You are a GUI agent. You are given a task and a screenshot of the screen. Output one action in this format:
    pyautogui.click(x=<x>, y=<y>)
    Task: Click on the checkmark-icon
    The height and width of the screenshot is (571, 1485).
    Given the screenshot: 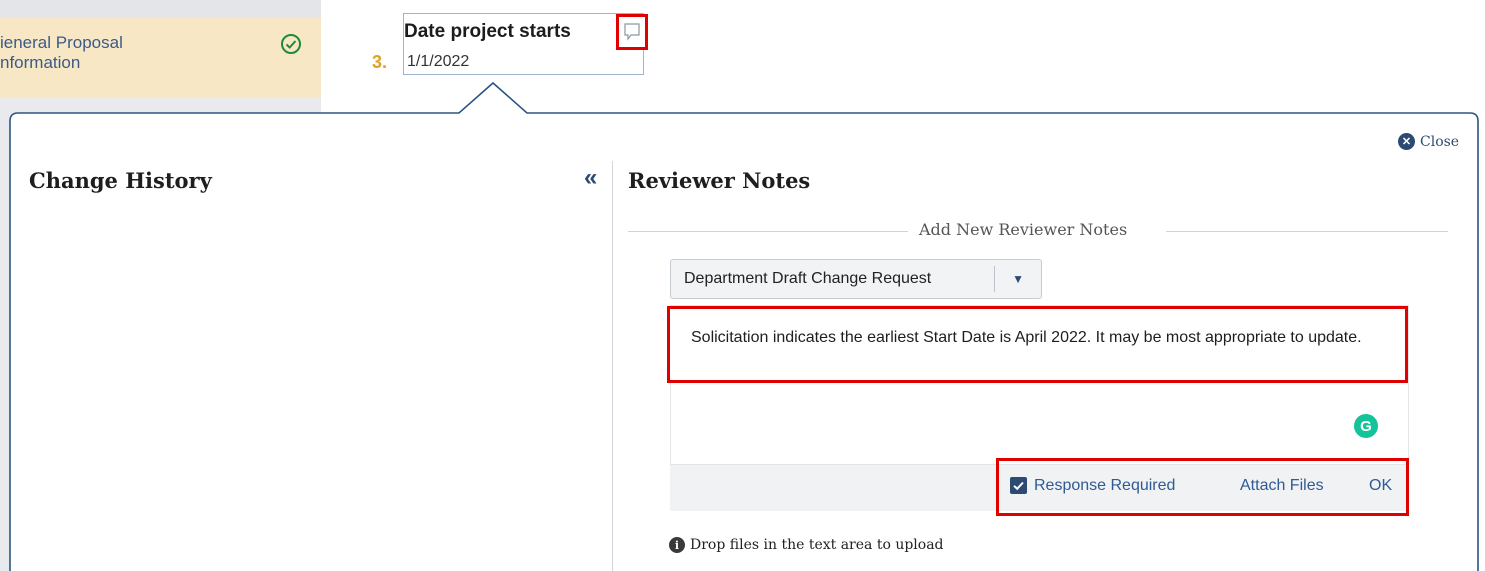 What is the action you would take?
    pyautogui.click(x=1018, y=486)
    